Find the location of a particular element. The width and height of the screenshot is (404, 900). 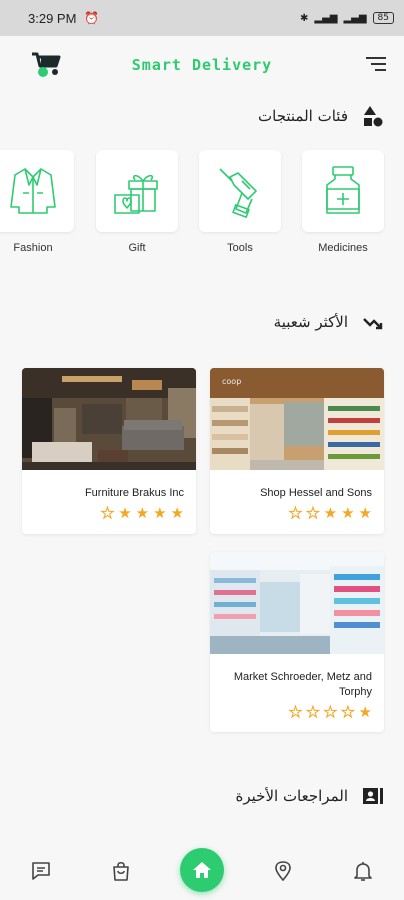

nav-location is located at coordinates (283, 871).